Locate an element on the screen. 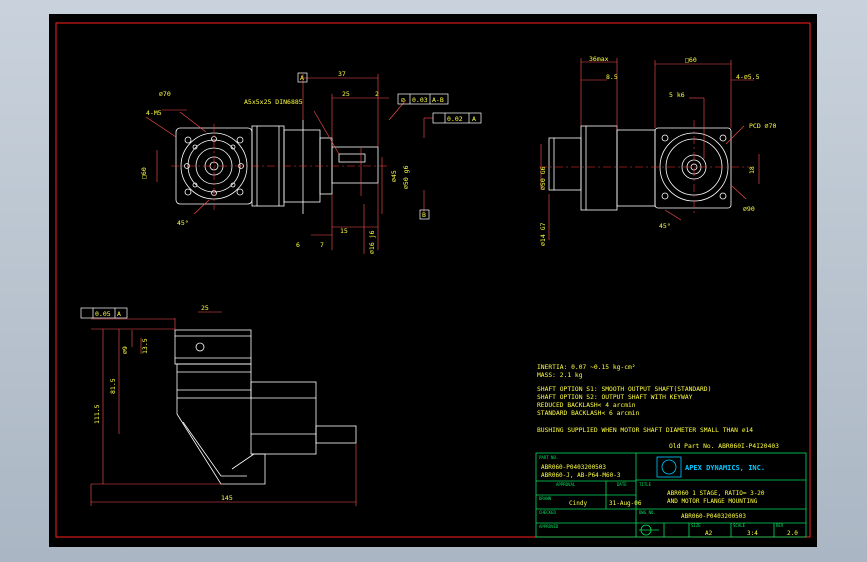 The height and width of the screenshot is (562, 867). geo-tol-2: 0.02 is located at coordinates (455, 119).